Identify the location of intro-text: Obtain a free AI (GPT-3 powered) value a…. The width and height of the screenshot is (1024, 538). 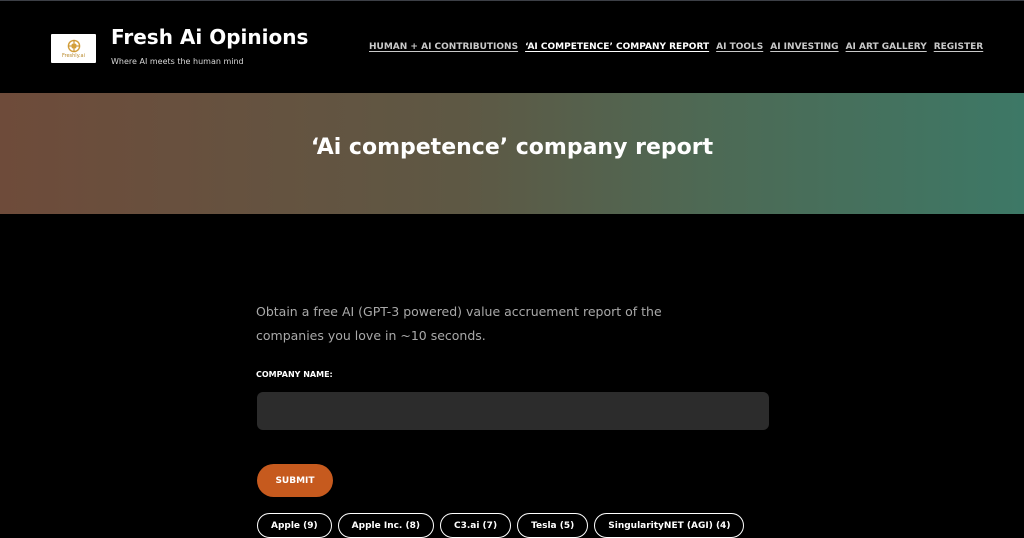
(459, 323).